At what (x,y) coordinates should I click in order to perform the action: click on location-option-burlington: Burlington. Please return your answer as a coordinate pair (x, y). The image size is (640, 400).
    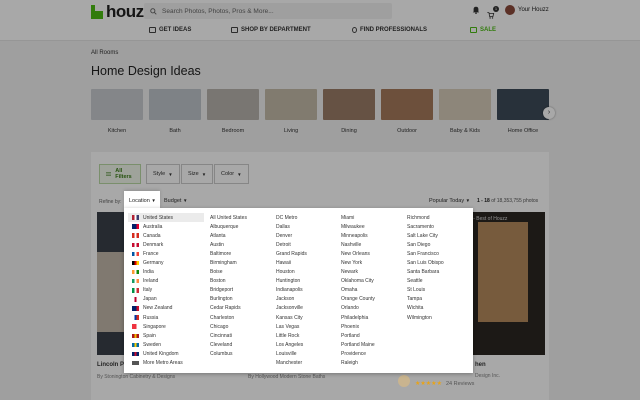
    Looking at the image, I should click on (228, 299).